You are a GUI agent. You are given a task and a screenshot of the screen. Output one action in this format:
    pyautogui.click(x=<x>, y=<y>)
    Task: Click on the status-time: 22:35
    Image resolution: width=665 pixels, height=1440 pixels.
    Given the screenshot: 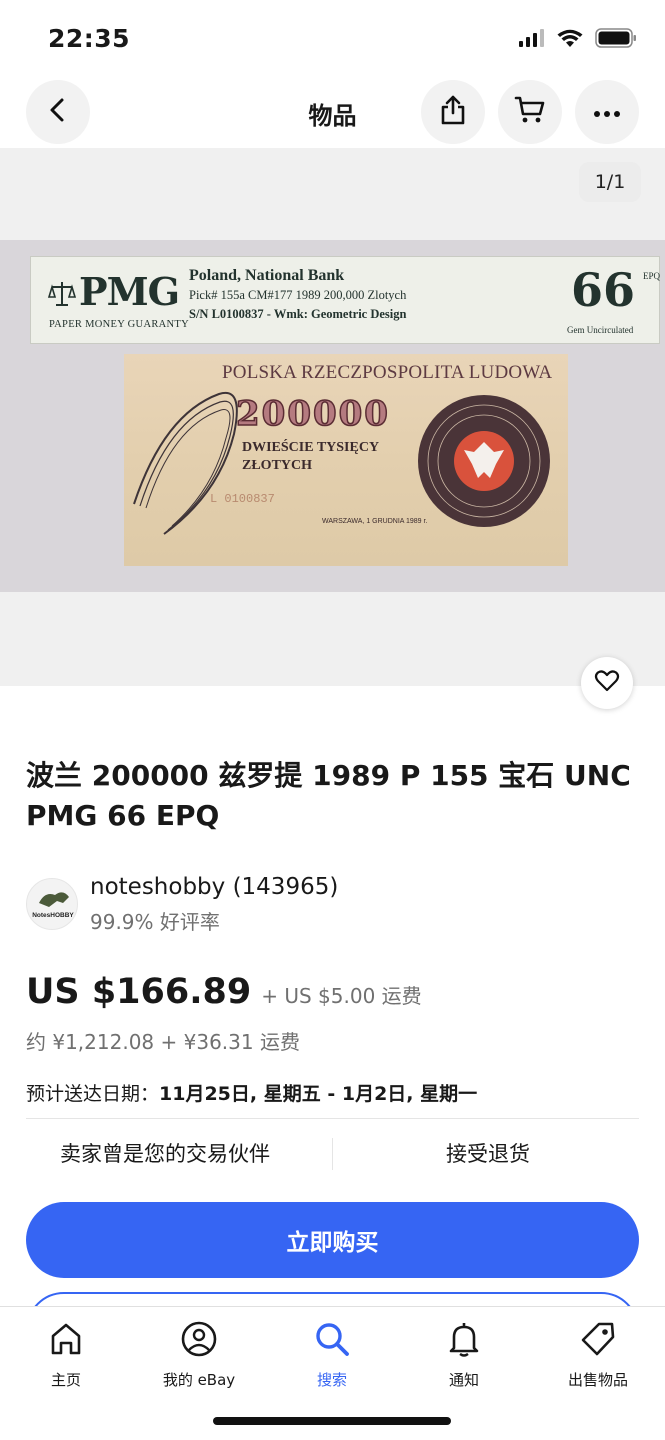 What is the action you would take?
    pyautogui.click(x=89, y=38)
    